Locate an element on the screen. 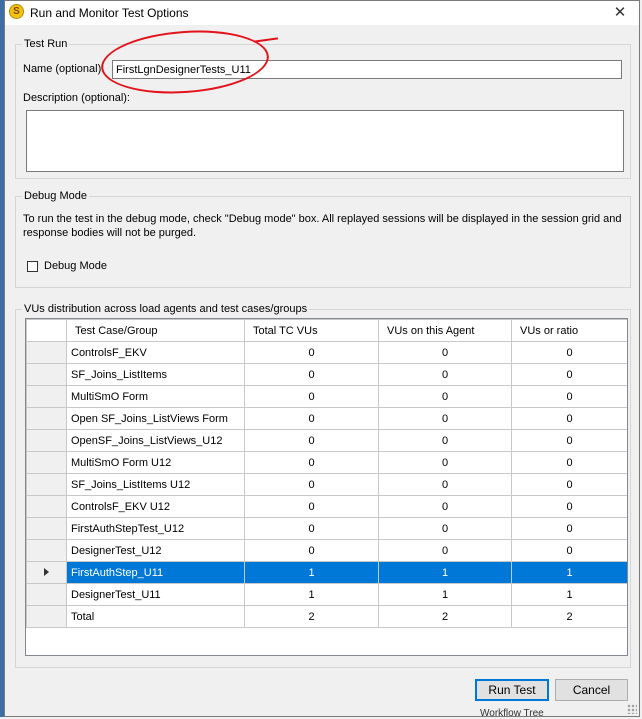 The width and height of the screenshot is (642, 719). test-case-cell: DesignerTest_U11 is located at coordinates (155, 594).